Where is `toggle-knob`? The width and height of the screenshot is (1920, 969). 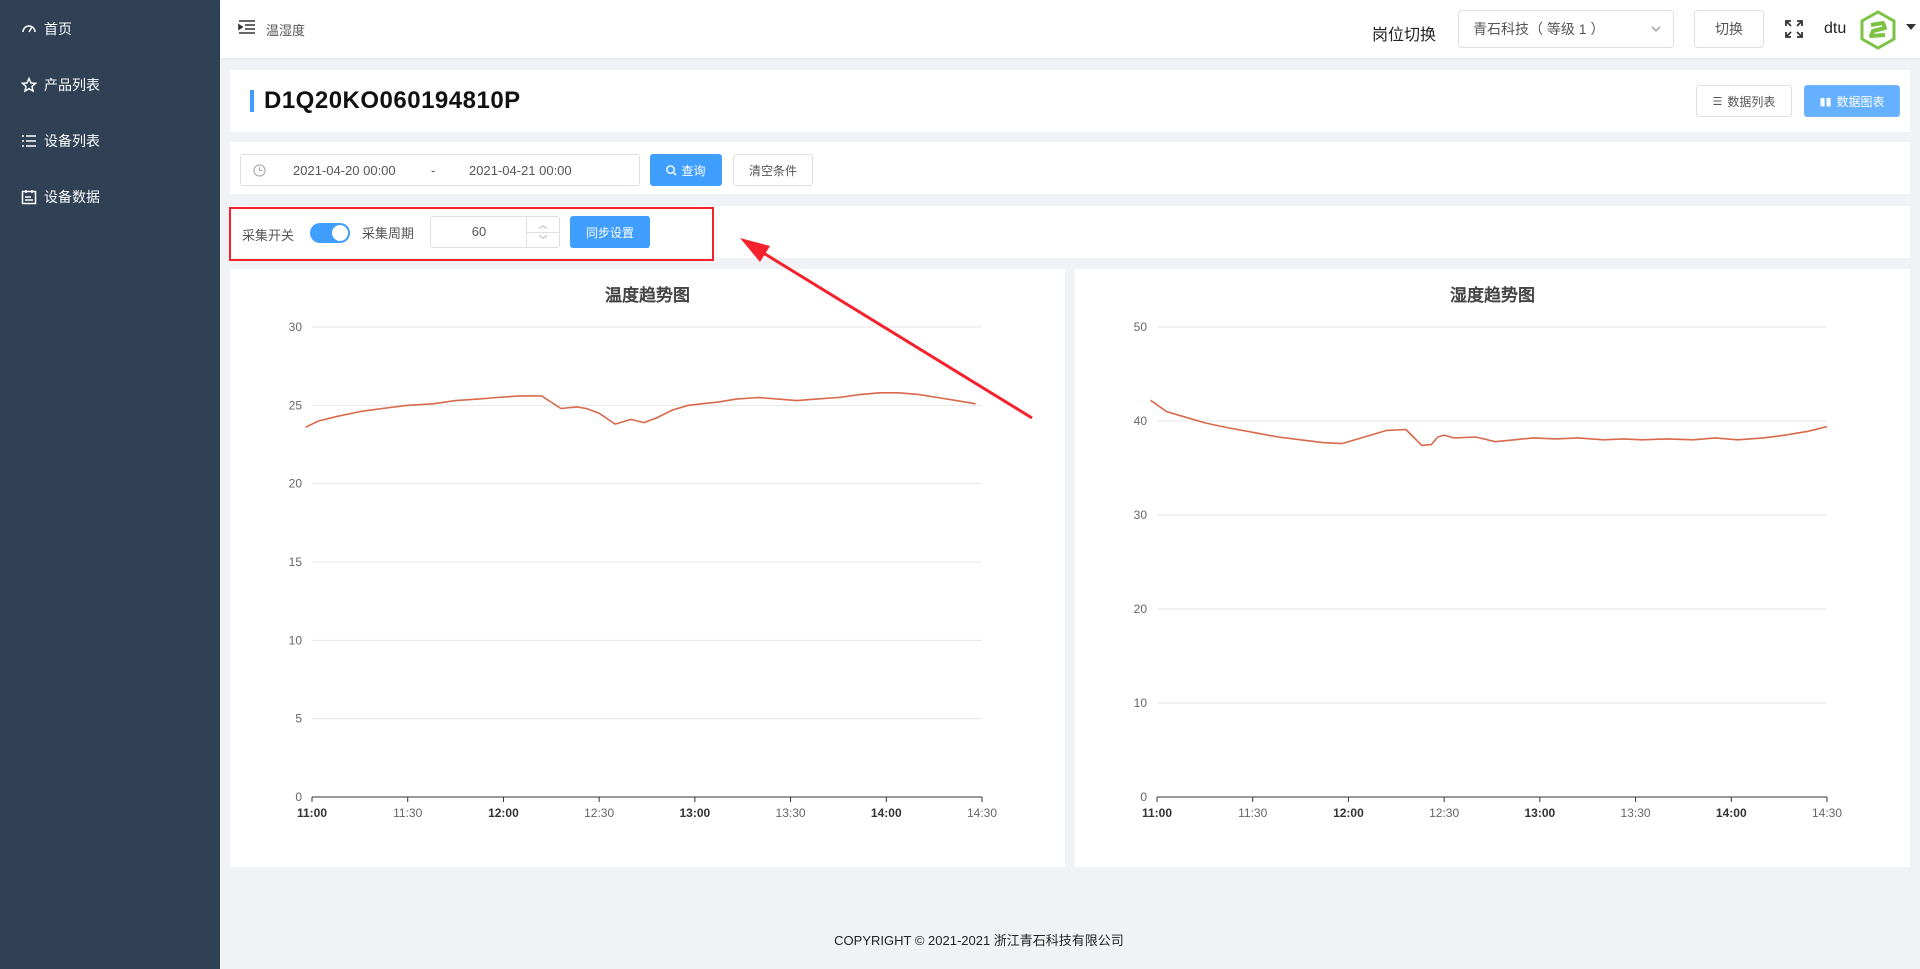 toggle-knob is located at coordinates (340, 233).